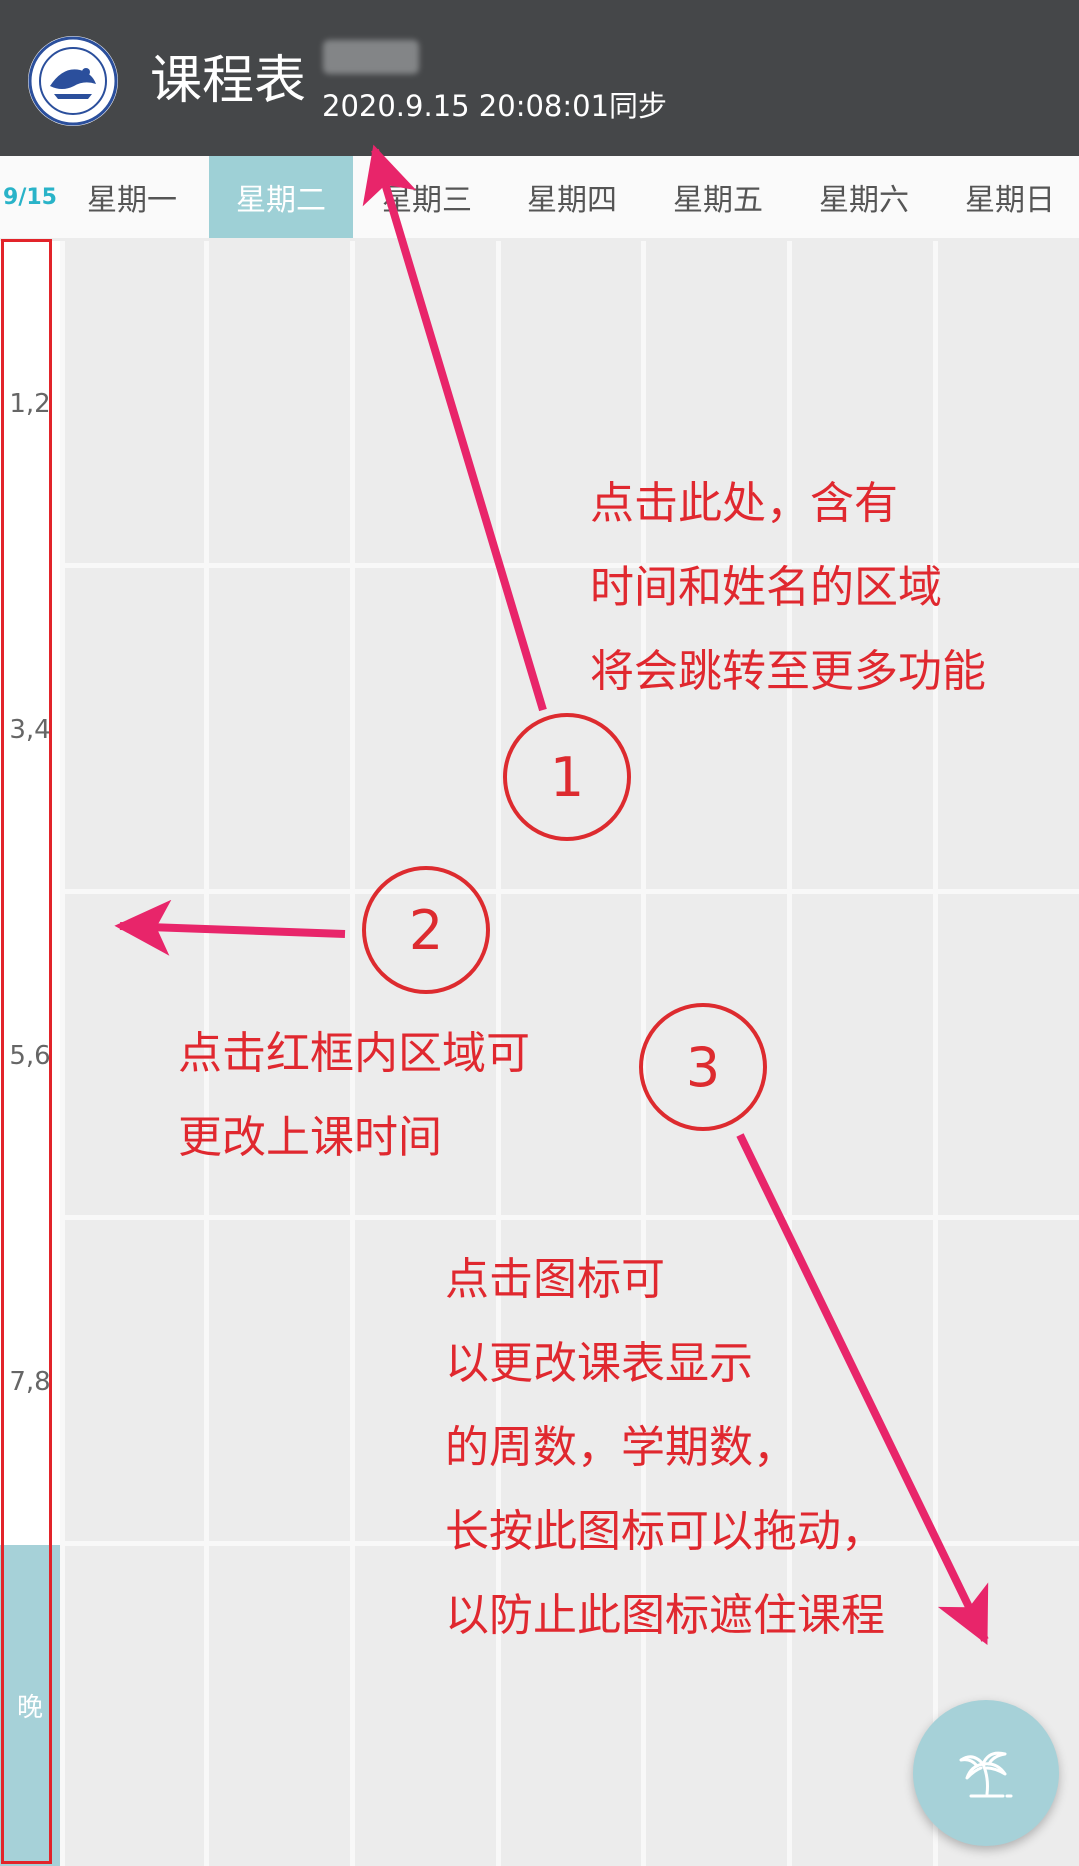  Describe the element at coordinates (310, 1137) in the screenshot. I see `note-2-line: 更改上课时间` at that location.